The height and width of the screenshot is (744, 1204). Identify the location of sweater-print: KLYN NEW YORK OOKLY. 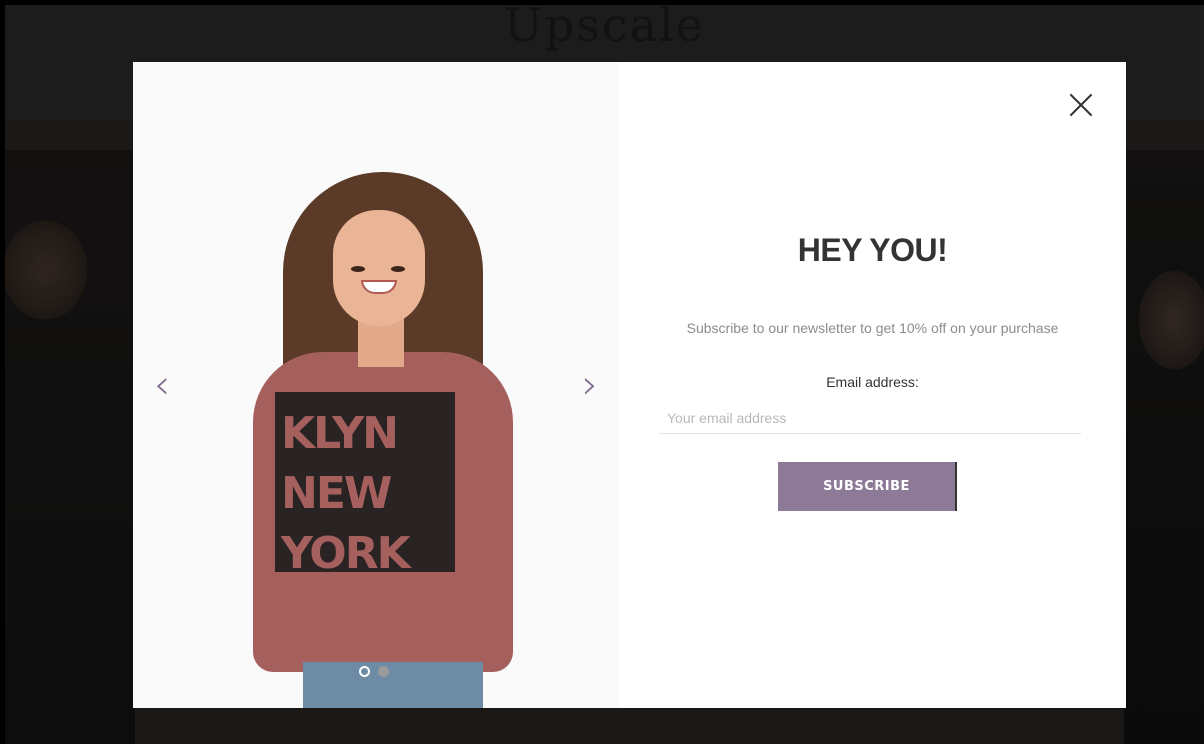
(365, 482).